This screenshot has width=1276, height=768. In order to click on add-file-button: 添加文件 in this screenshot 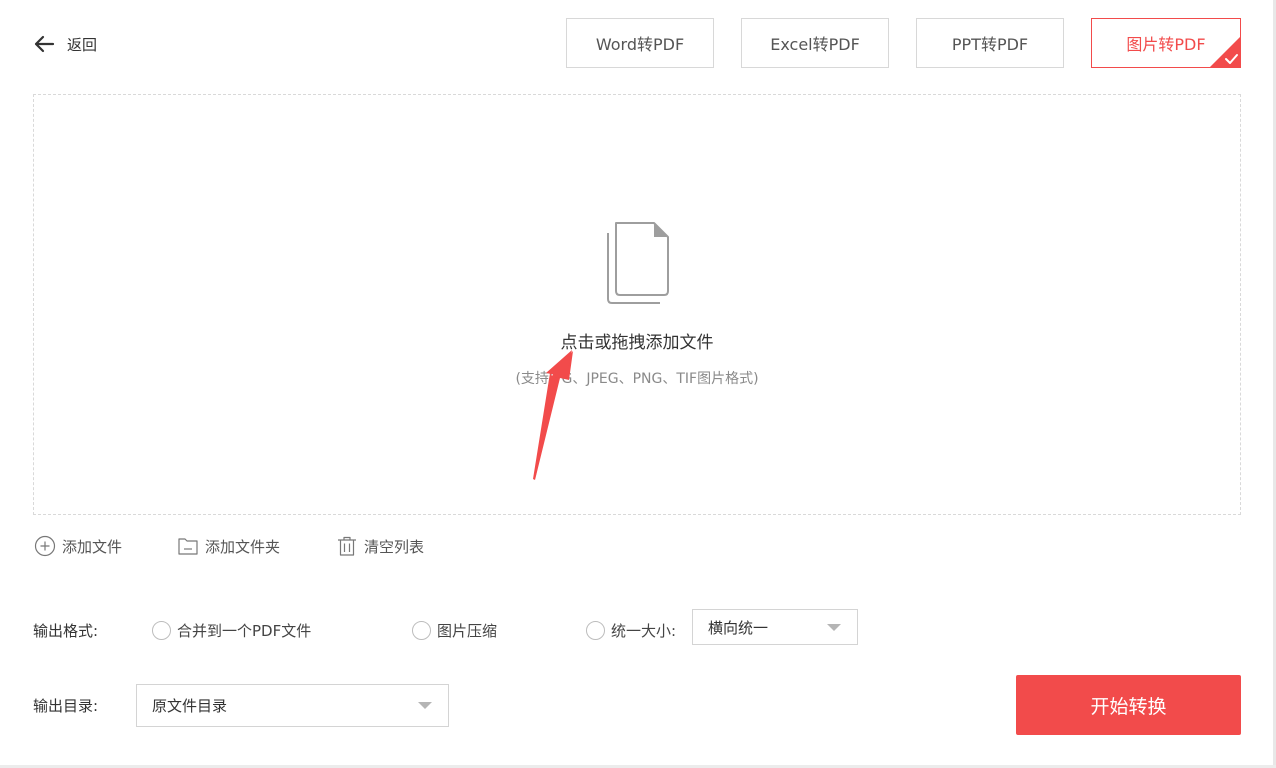, I will do `click(78, 546)`.